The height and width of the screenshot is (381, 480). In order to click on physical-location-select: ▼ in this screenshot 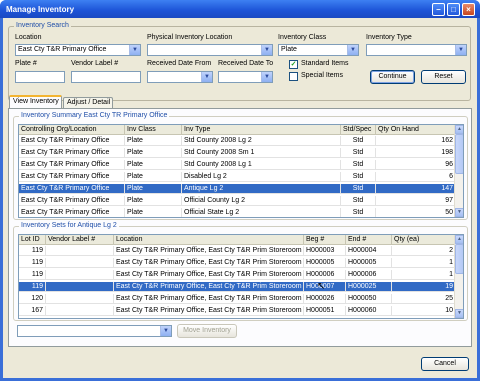, I will do `click(210, 50)`.